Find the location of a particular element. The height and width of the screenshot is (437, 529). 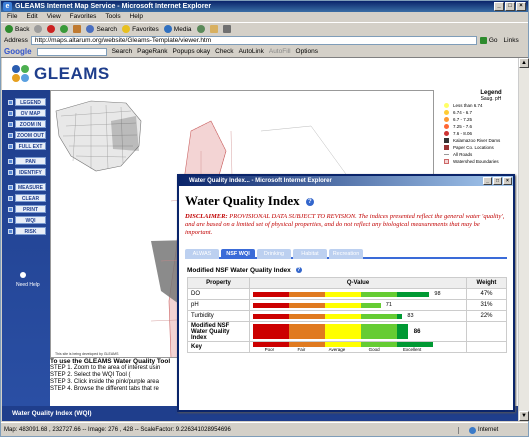

menu-help: Help is located at coordinates (136, 17).